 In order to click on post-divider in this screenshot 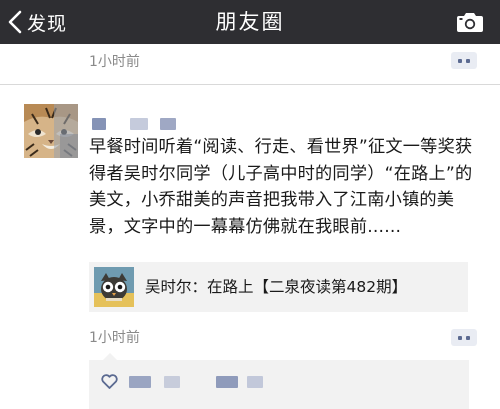, I will do `click(250, 84)`.